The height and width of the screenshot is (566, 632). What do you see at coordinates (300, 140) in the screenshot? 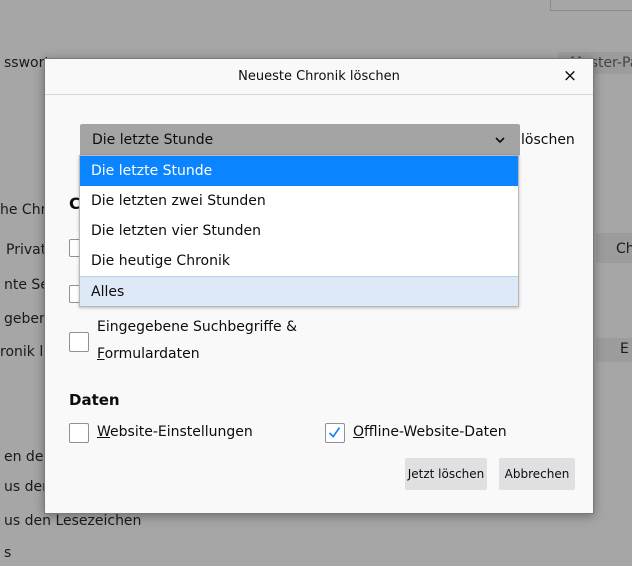
I see `time-range-select: Die letzte Stunde` at bounding box center [300, 140].